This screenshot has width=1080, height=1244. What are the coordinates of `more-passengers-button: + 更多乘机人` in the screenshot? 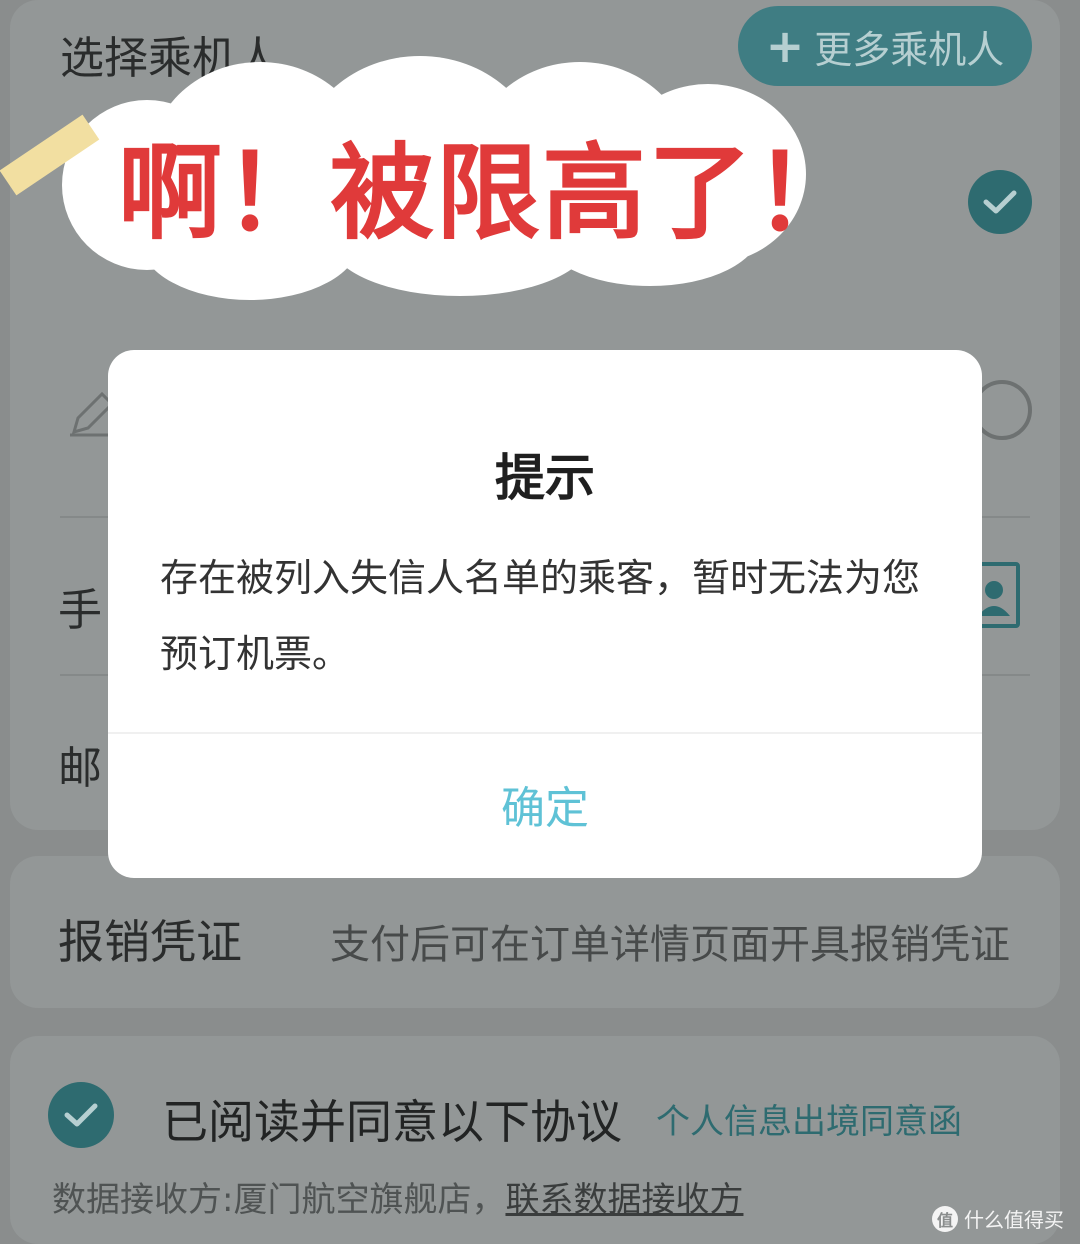 It's located at (885, 46).